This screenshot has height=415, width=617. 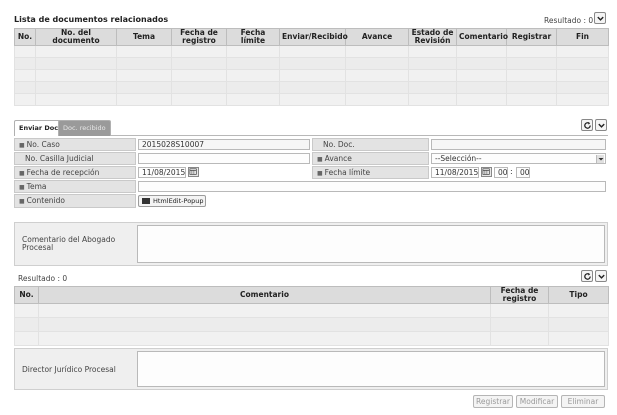 What do you see at coordinates (583, 401) in the screenshot?
I see `eliminar-button: Eliminar` at bounding box center [583, 401].